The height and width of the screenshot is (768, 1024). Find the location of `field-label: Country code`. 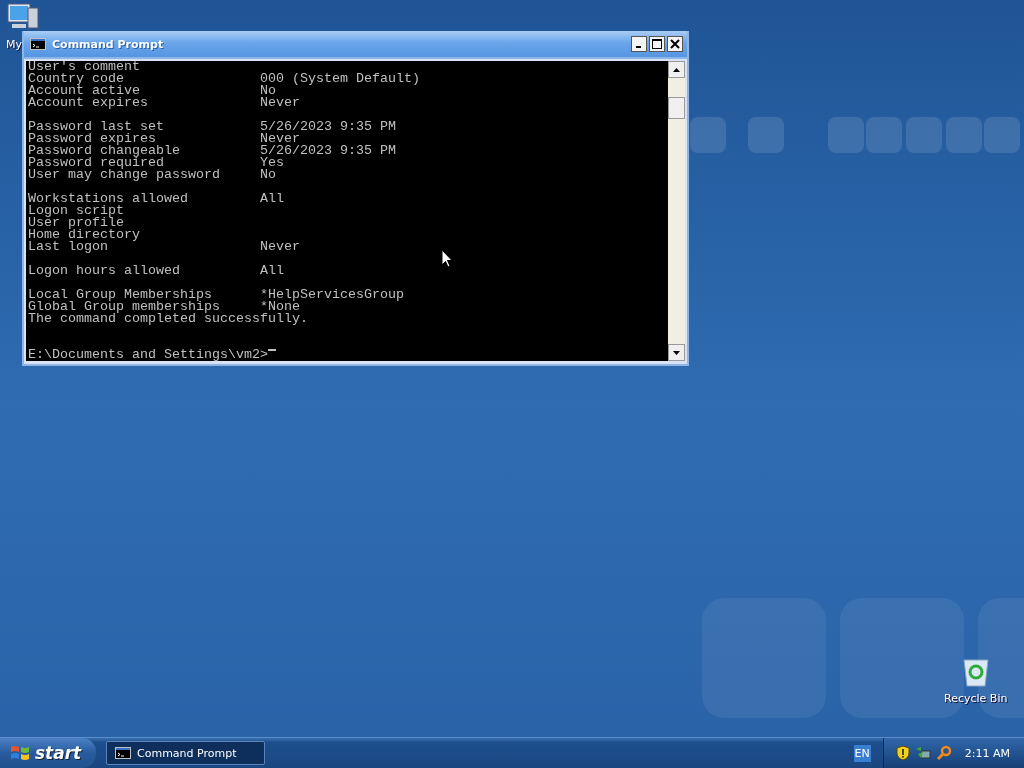

field-label: Country code is located at coordinates (76, 79).